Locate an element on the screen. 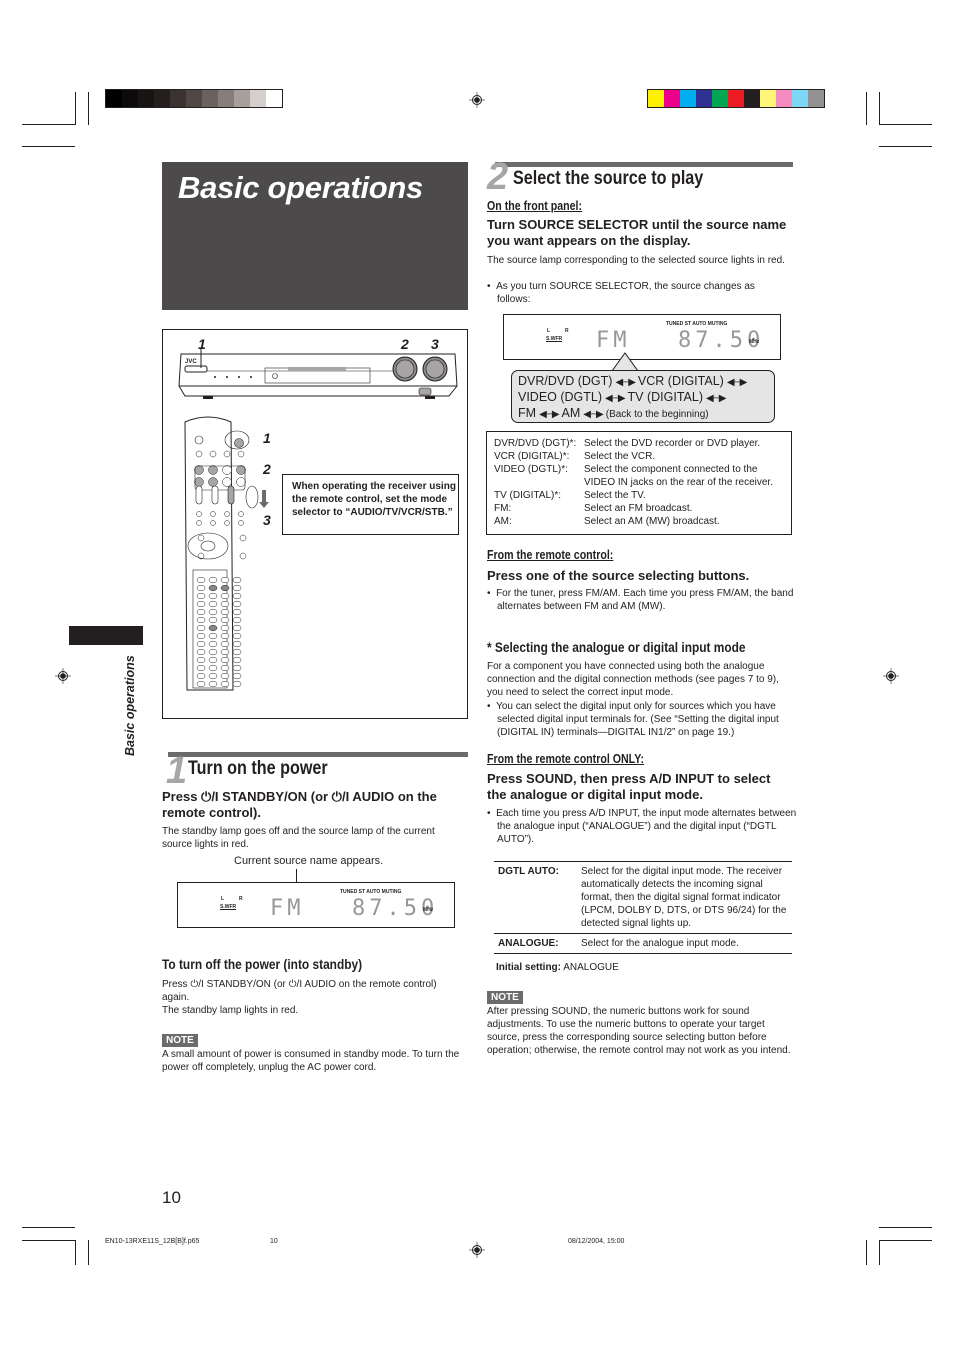 This screenshot has width=954, height=1353. channel-r-indicator: R is located at coordinates (567, 331).